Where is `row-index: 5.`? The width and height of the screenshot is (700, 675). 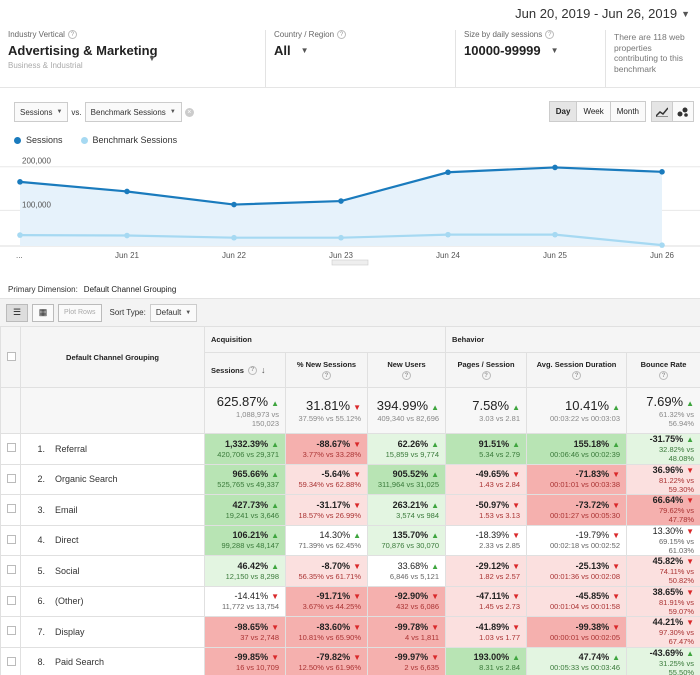
row-index: 5. is located at coordinates (41, 570).